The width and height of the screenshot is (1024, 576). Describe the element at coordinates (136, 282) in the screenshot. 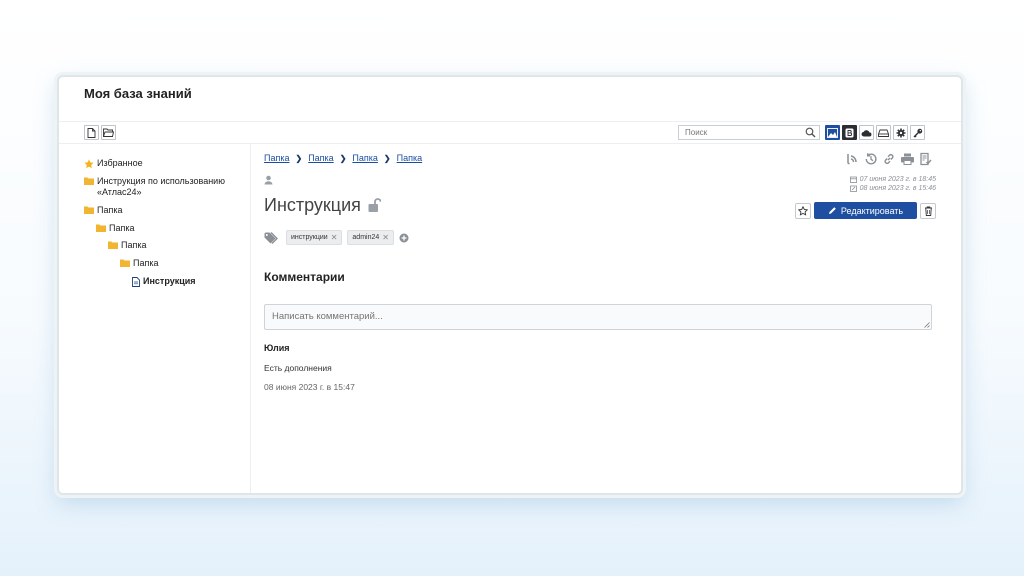

I see `document-icon` at that location.